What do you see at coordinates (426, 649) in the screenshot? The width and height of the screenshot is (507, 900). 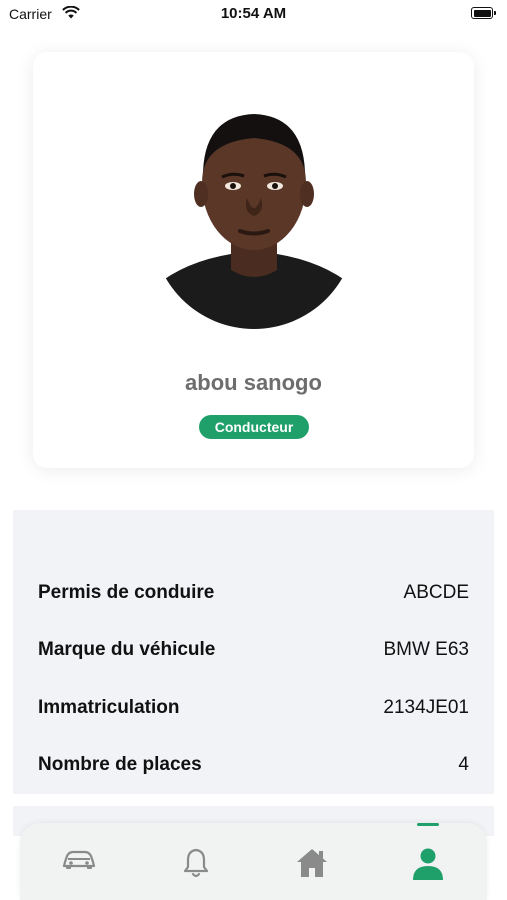 I see `detail-value: BMW E63` at bounding box center [426, 649].